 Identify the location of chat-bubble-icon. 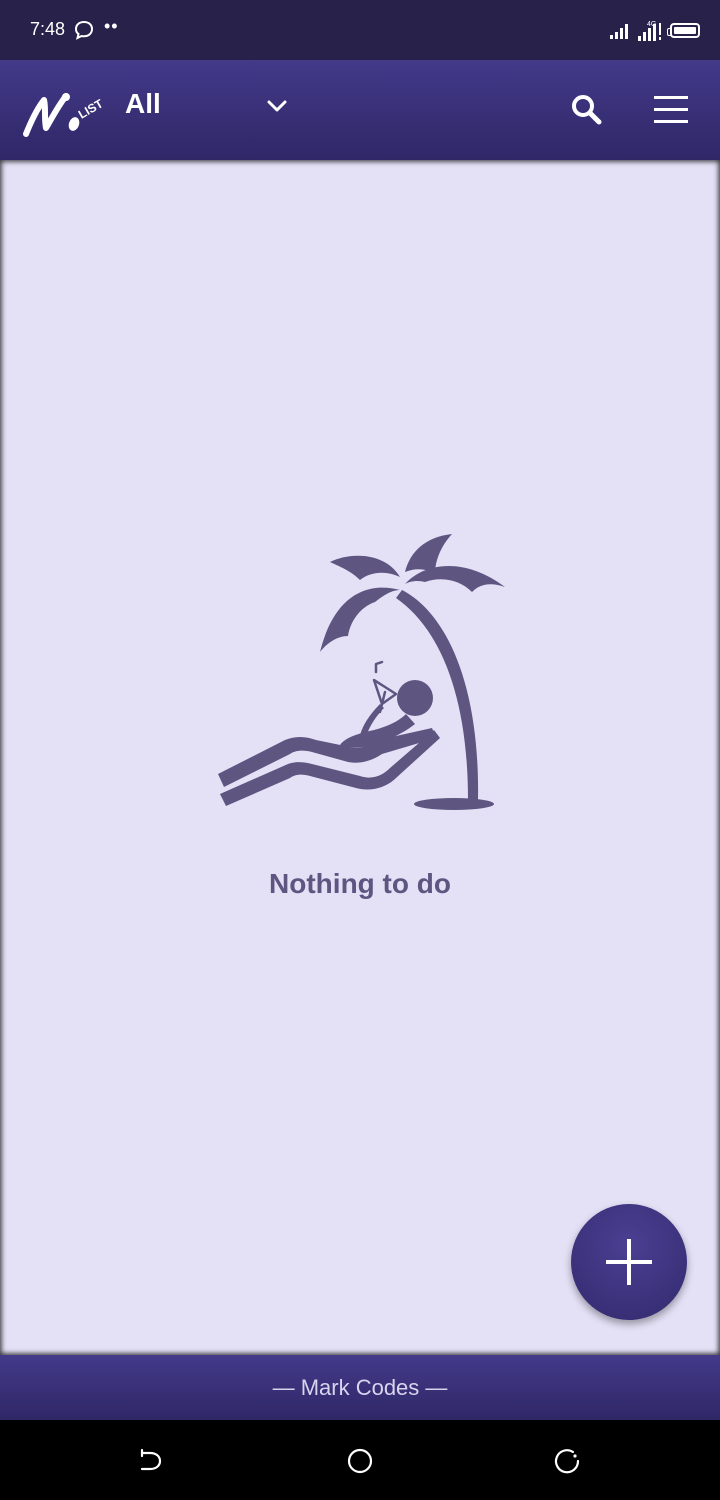
(84, 30).